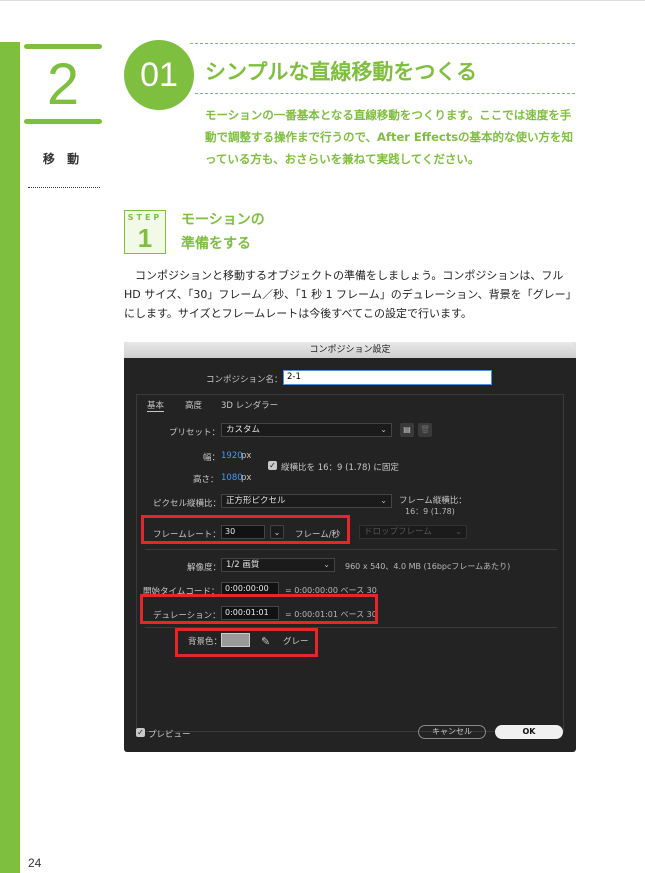  What do you see at coordinates (223, 220) in the screenshot?
I see `step-title-line-1: モーションの` at bounding box center [223, 220].